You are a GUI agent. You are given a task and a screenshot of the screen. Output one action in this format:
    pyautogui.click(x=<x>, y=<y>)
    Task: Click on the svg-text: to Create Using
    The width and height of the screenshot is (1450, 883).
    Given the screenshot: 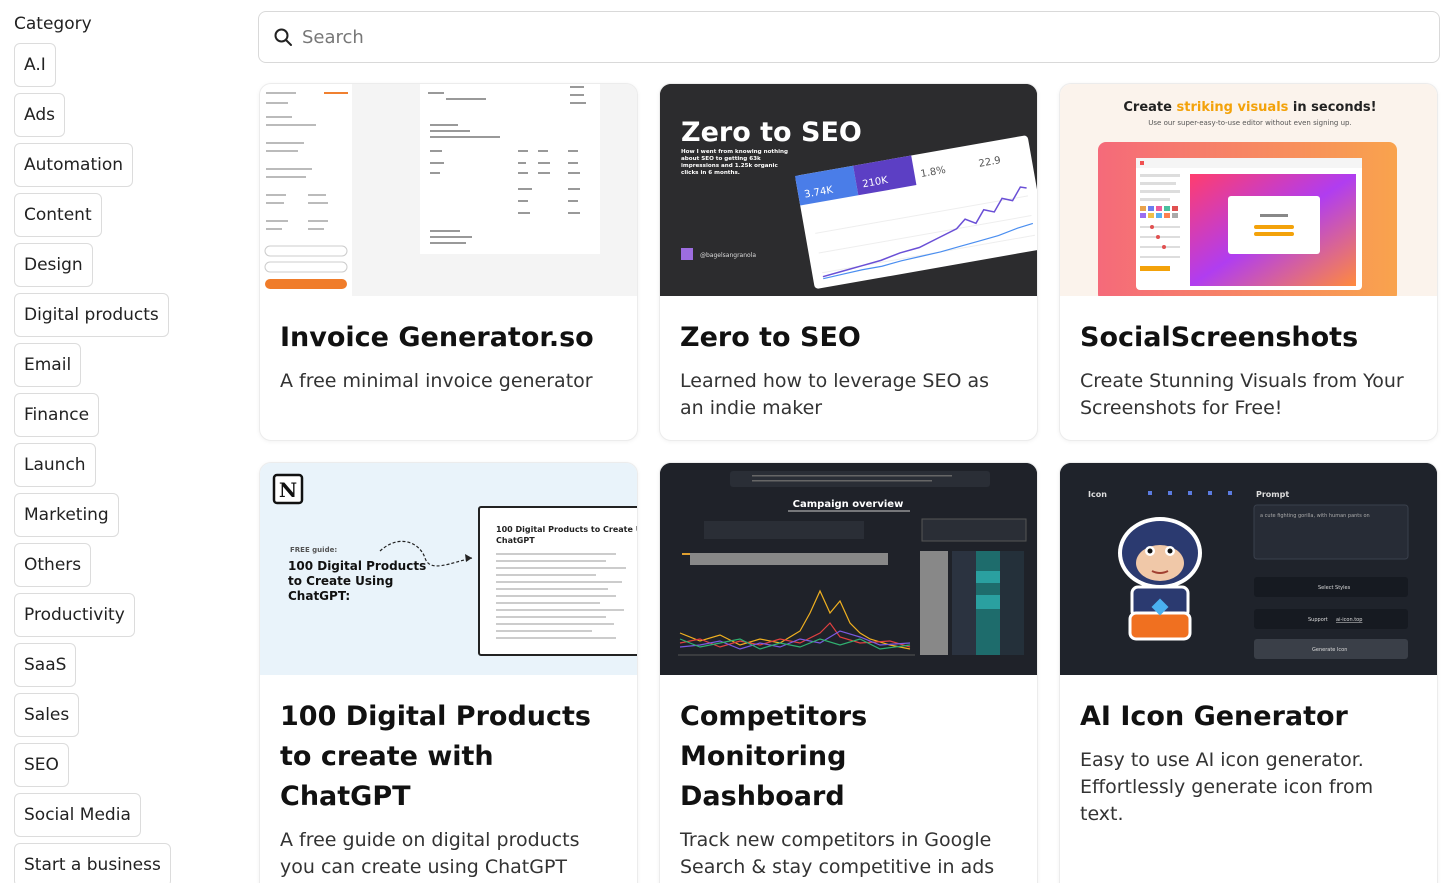 What is the action you would take?
    pyautogui.click(x=340, y=581)
    